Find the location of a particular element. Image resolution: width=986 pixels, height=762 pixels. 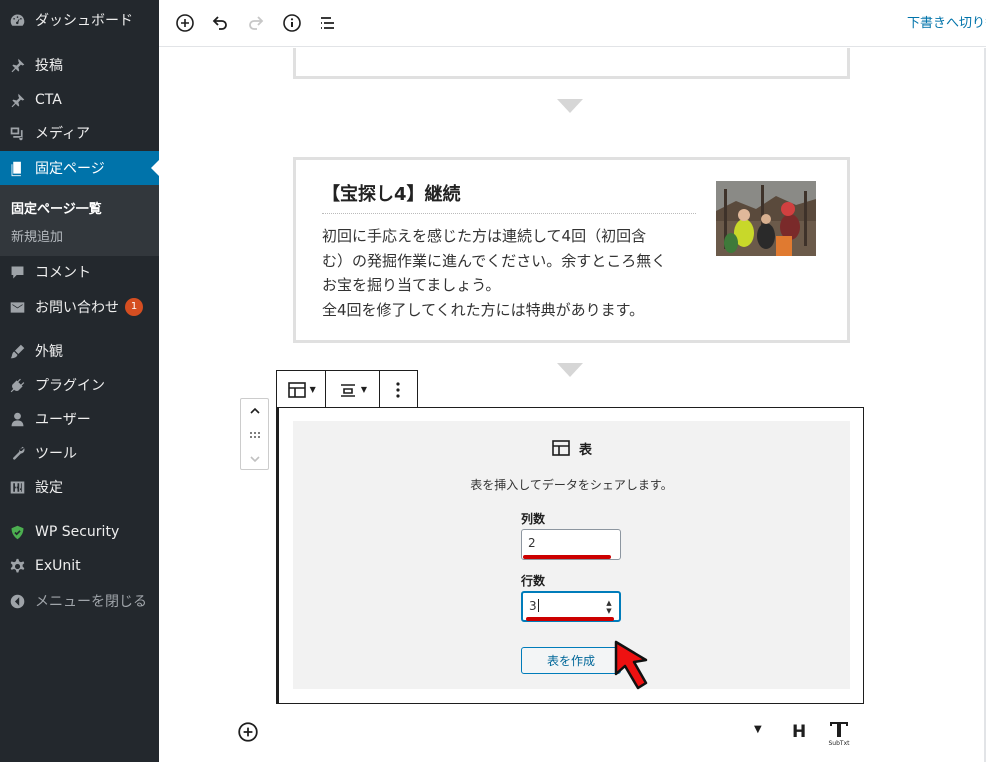

placeholder-title-text: 表 is located at coordinates (585, 450).